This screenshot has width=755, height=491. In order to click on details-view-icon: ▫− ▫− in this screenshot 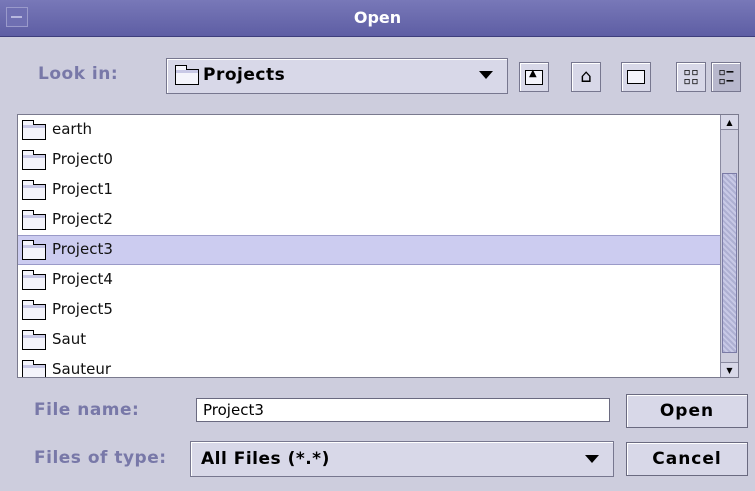, I will do `click(726, 76)`.